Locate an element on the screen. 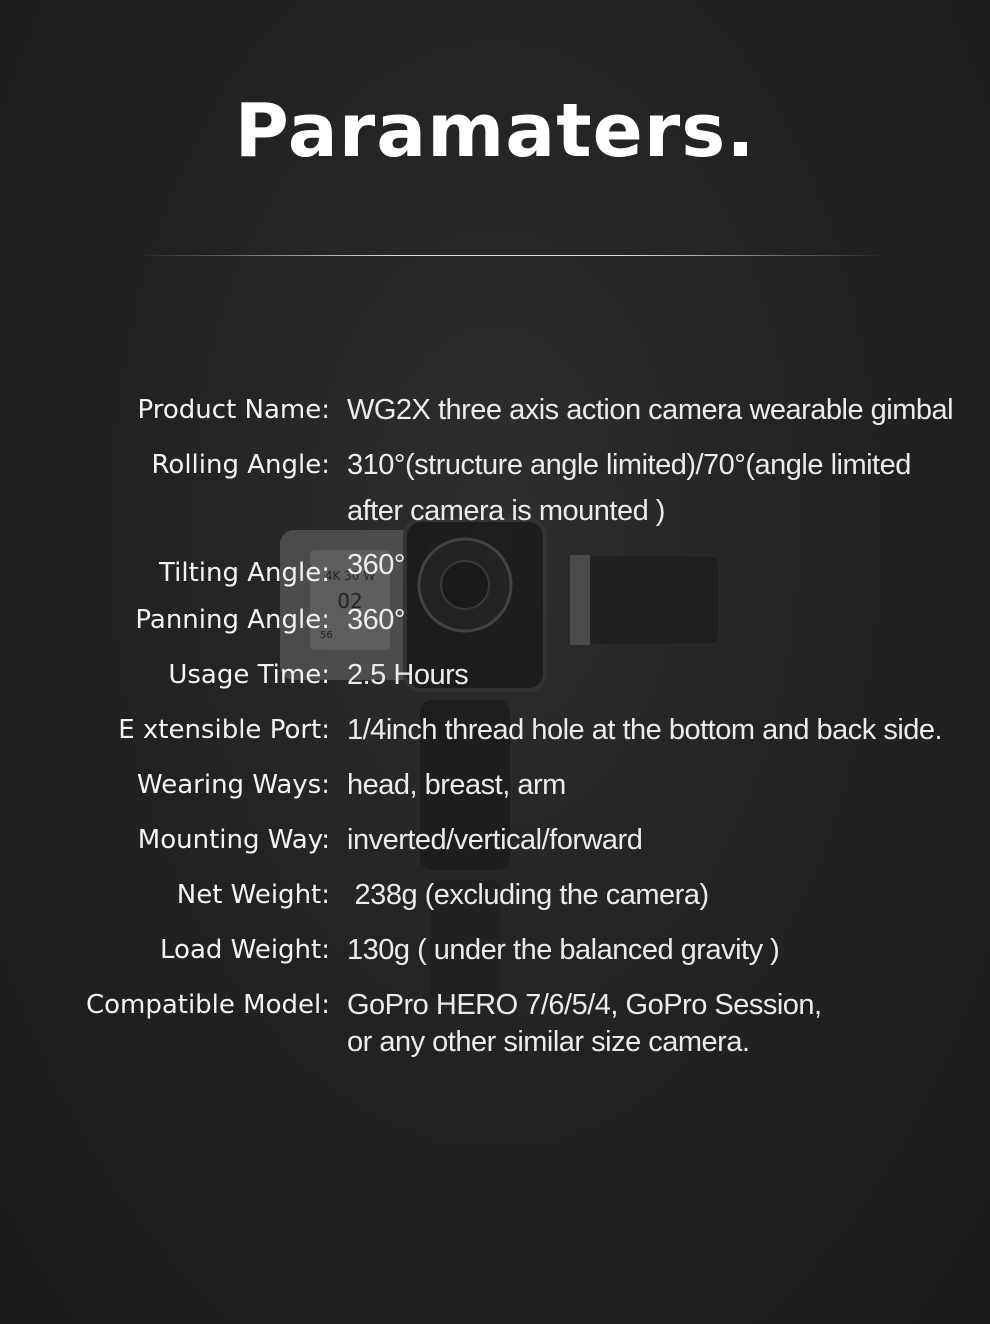  spec-label: Mounting Way: is located at coordinates (233, 840).